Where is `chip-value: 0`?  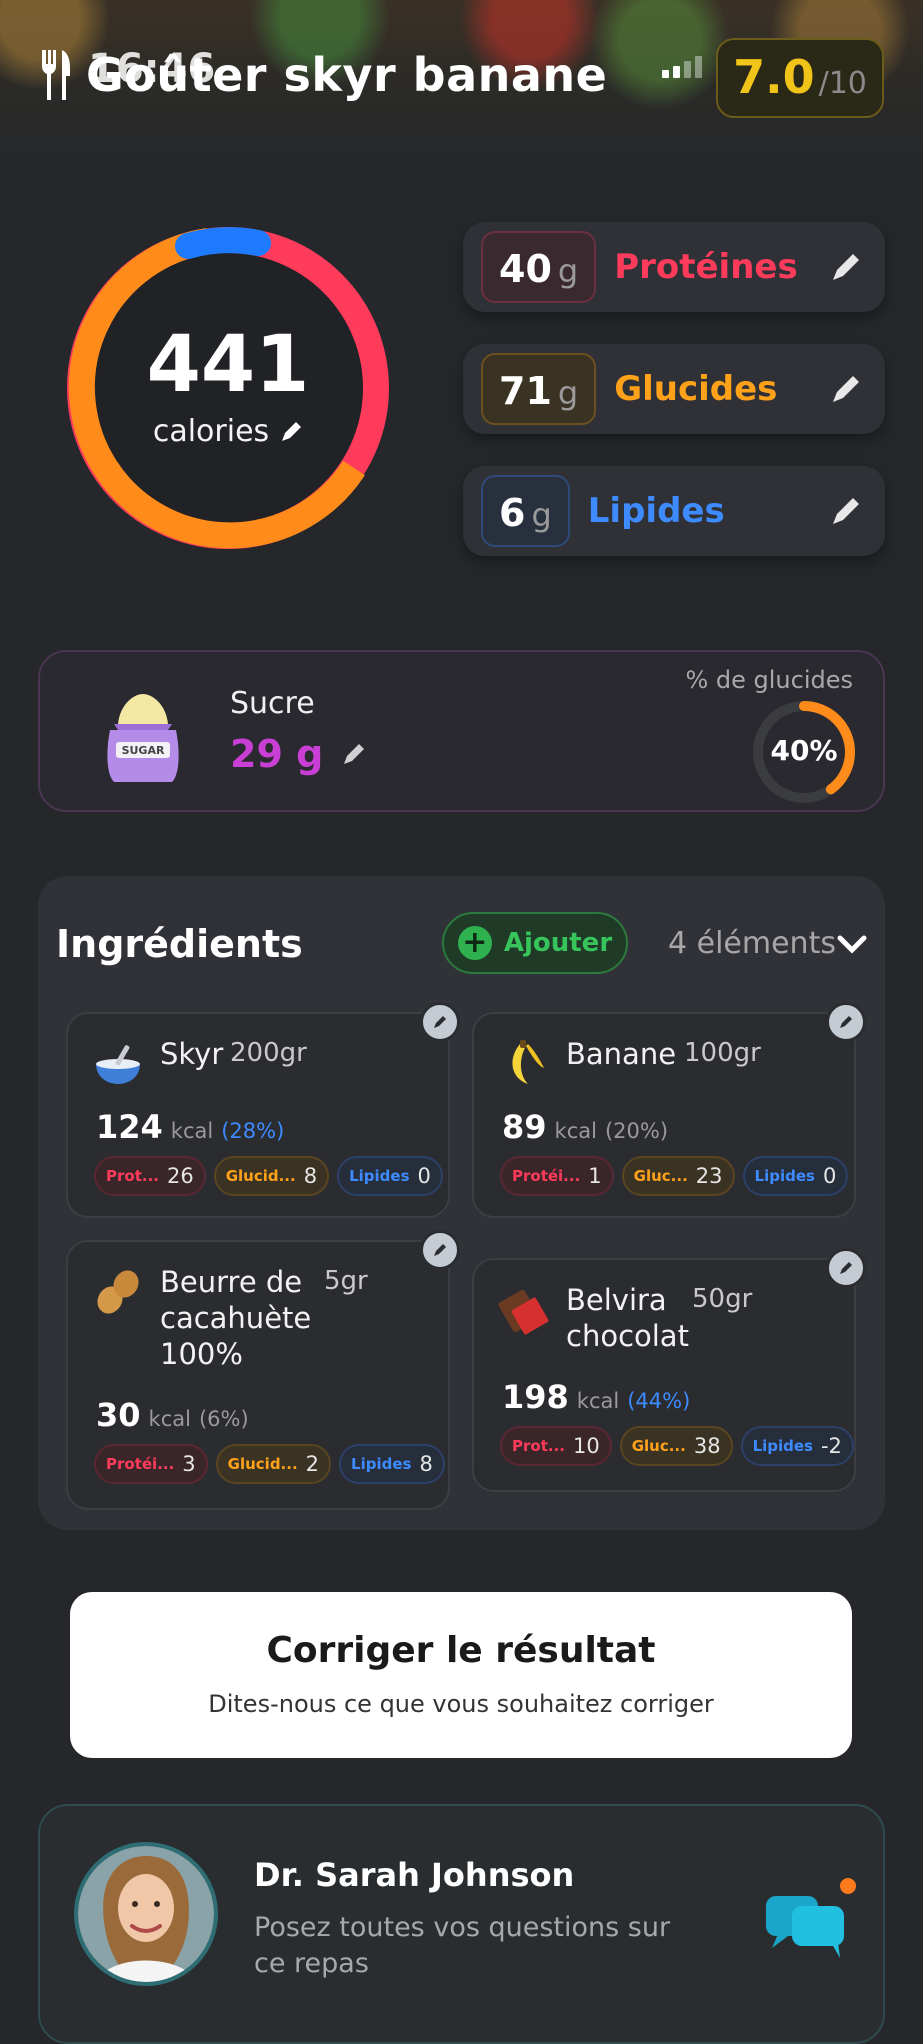
chip-value: 0 is located at coordinates (829, 1176).